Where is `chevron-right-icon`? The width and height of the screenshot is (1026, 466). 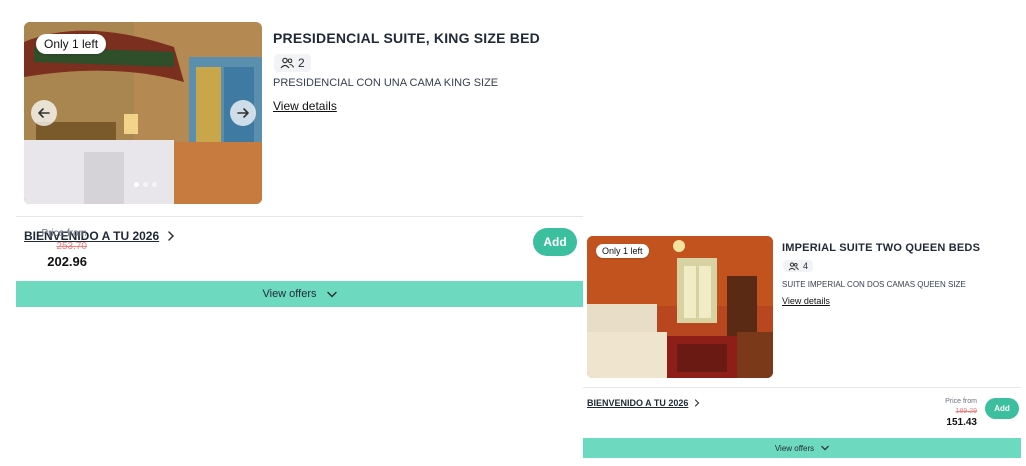
chevron-right-icon is located at coordinates (697, 403).